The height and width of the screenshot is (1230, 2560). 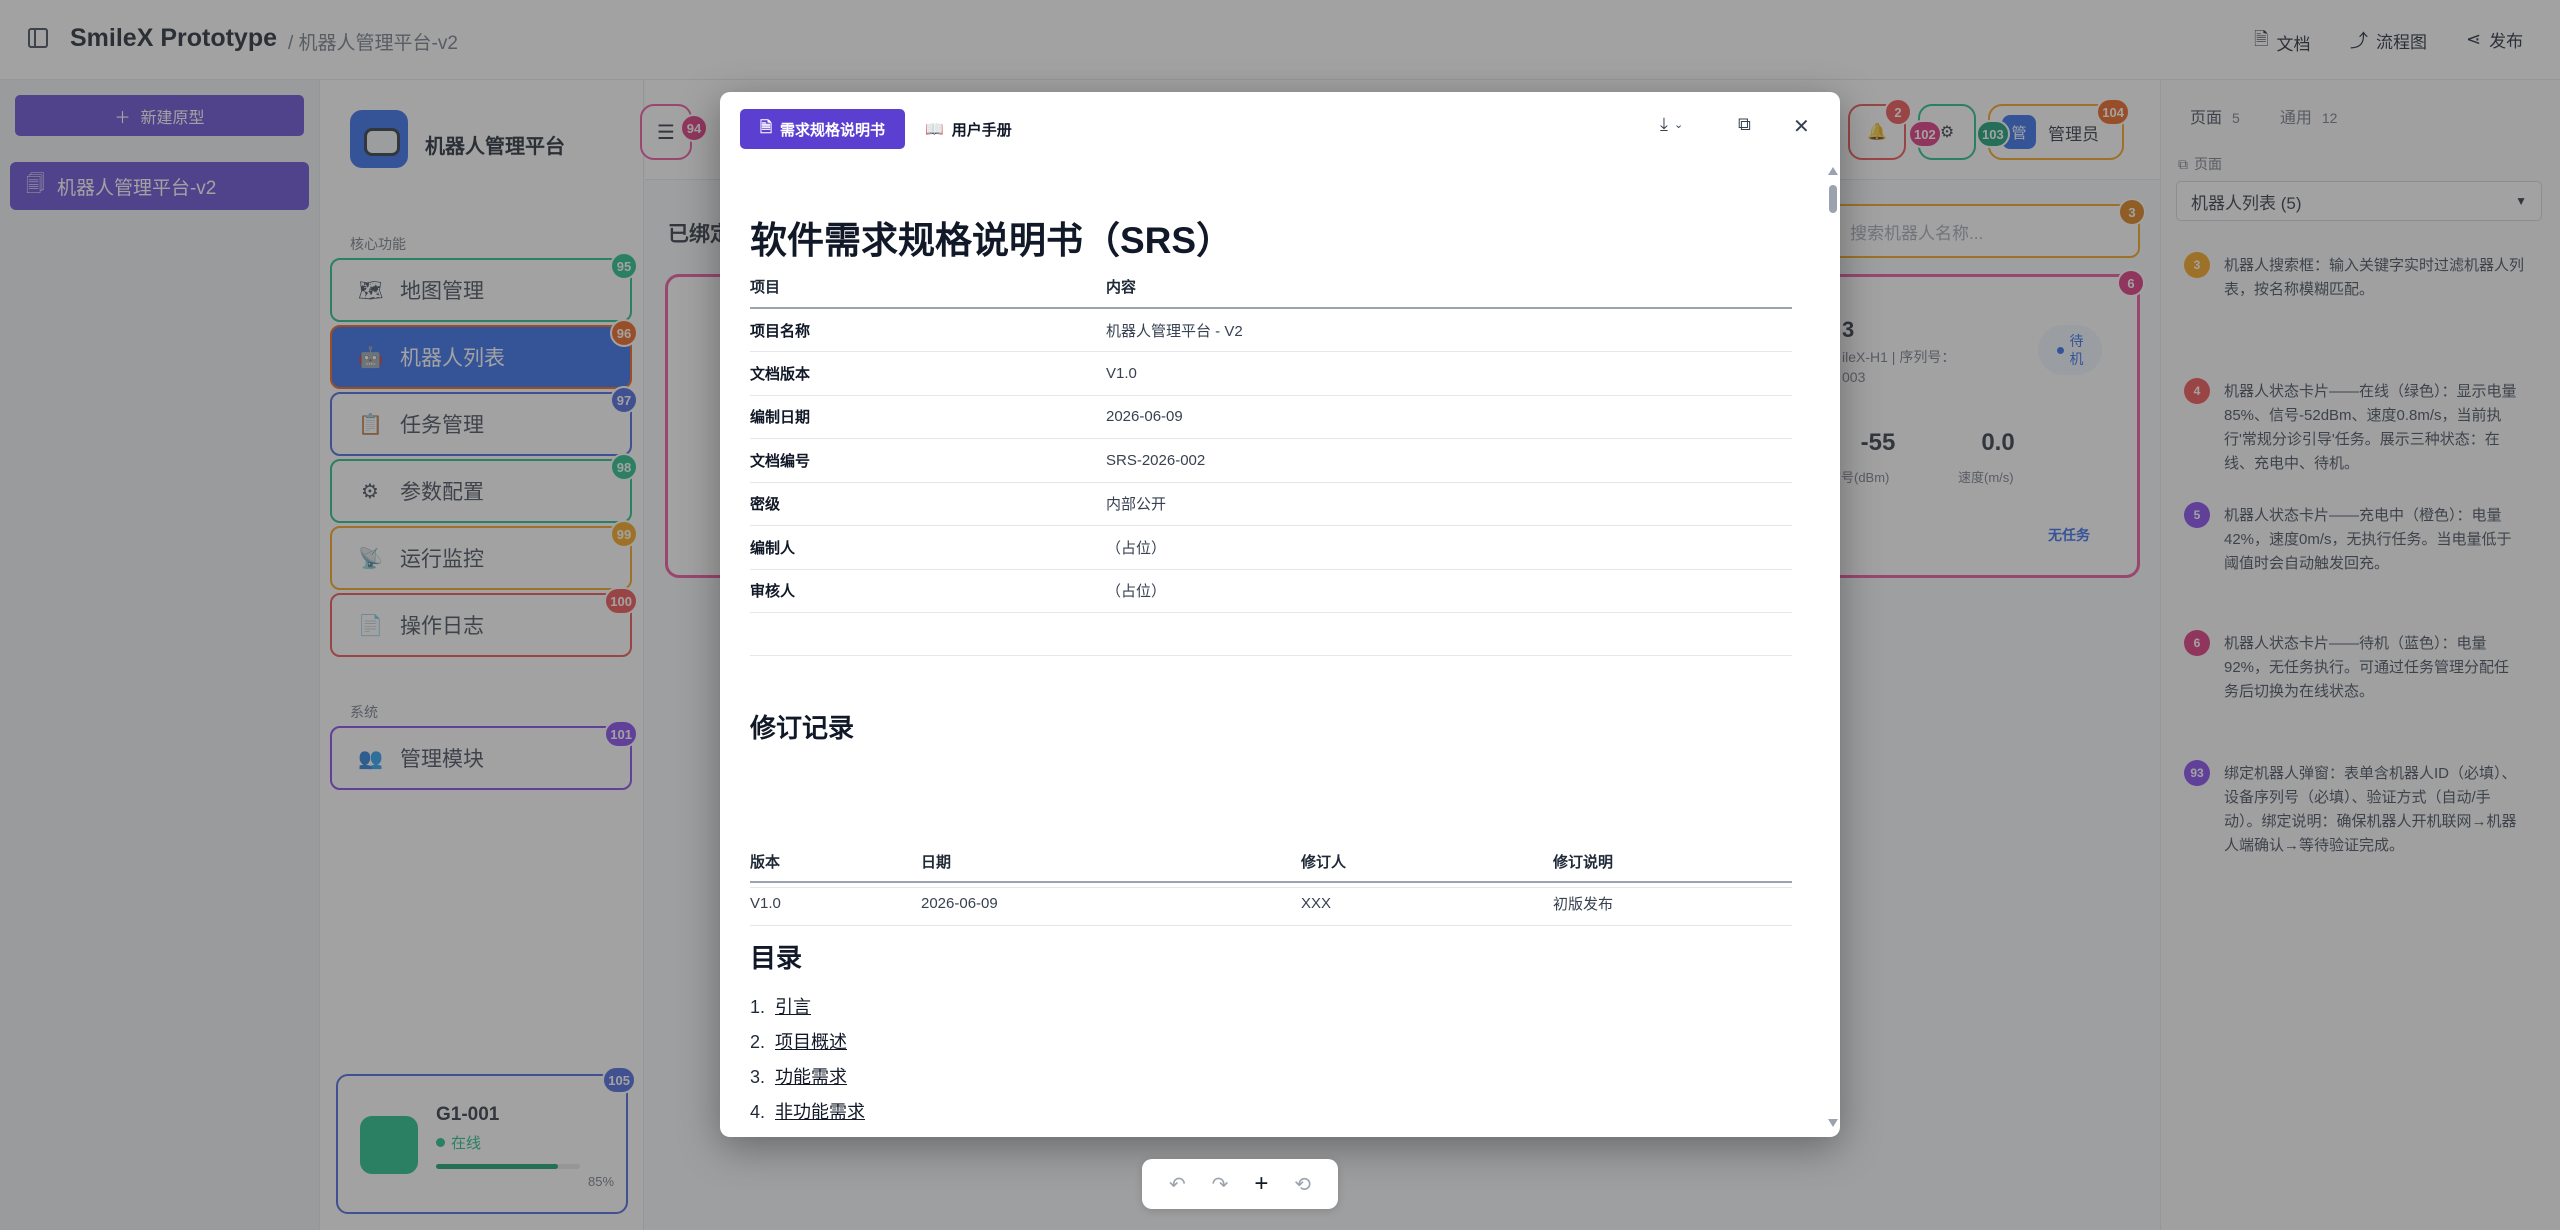 I want to click on book-icon: 📖, so click(x=934, y=129).